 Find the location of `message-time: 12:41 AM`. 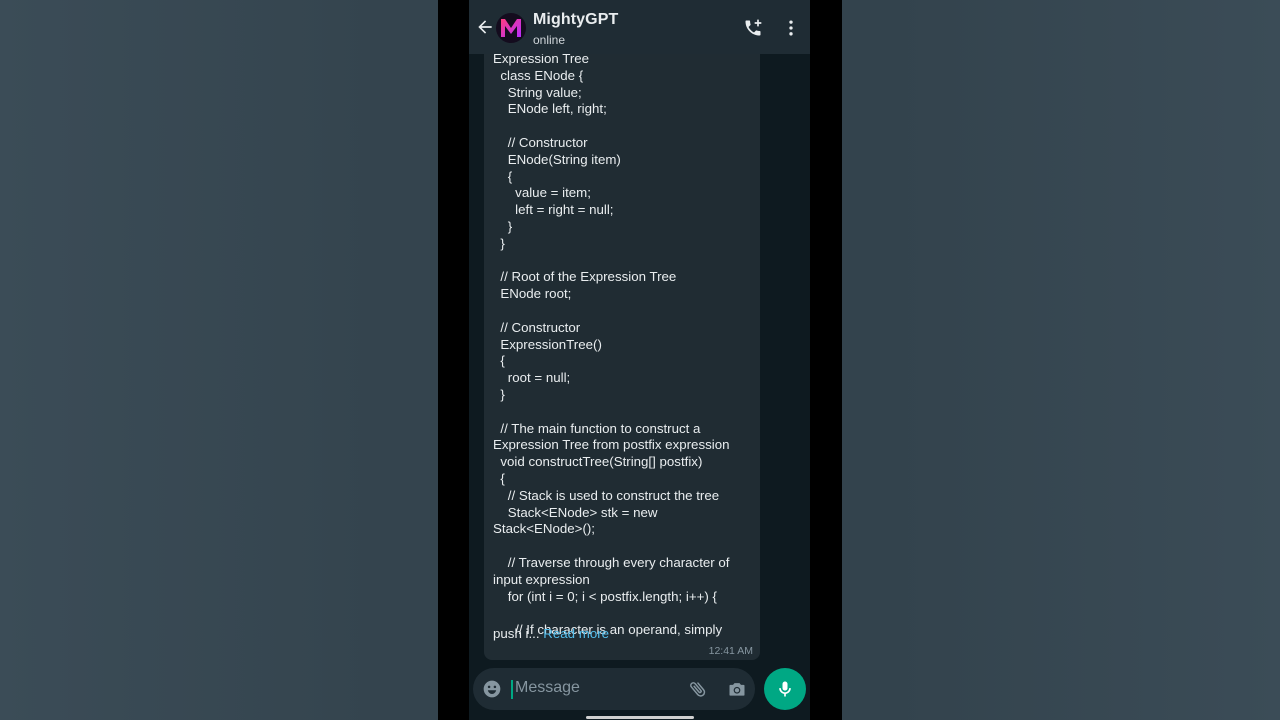

message-time: 12:41 AM is located at coordinates (730, 651).